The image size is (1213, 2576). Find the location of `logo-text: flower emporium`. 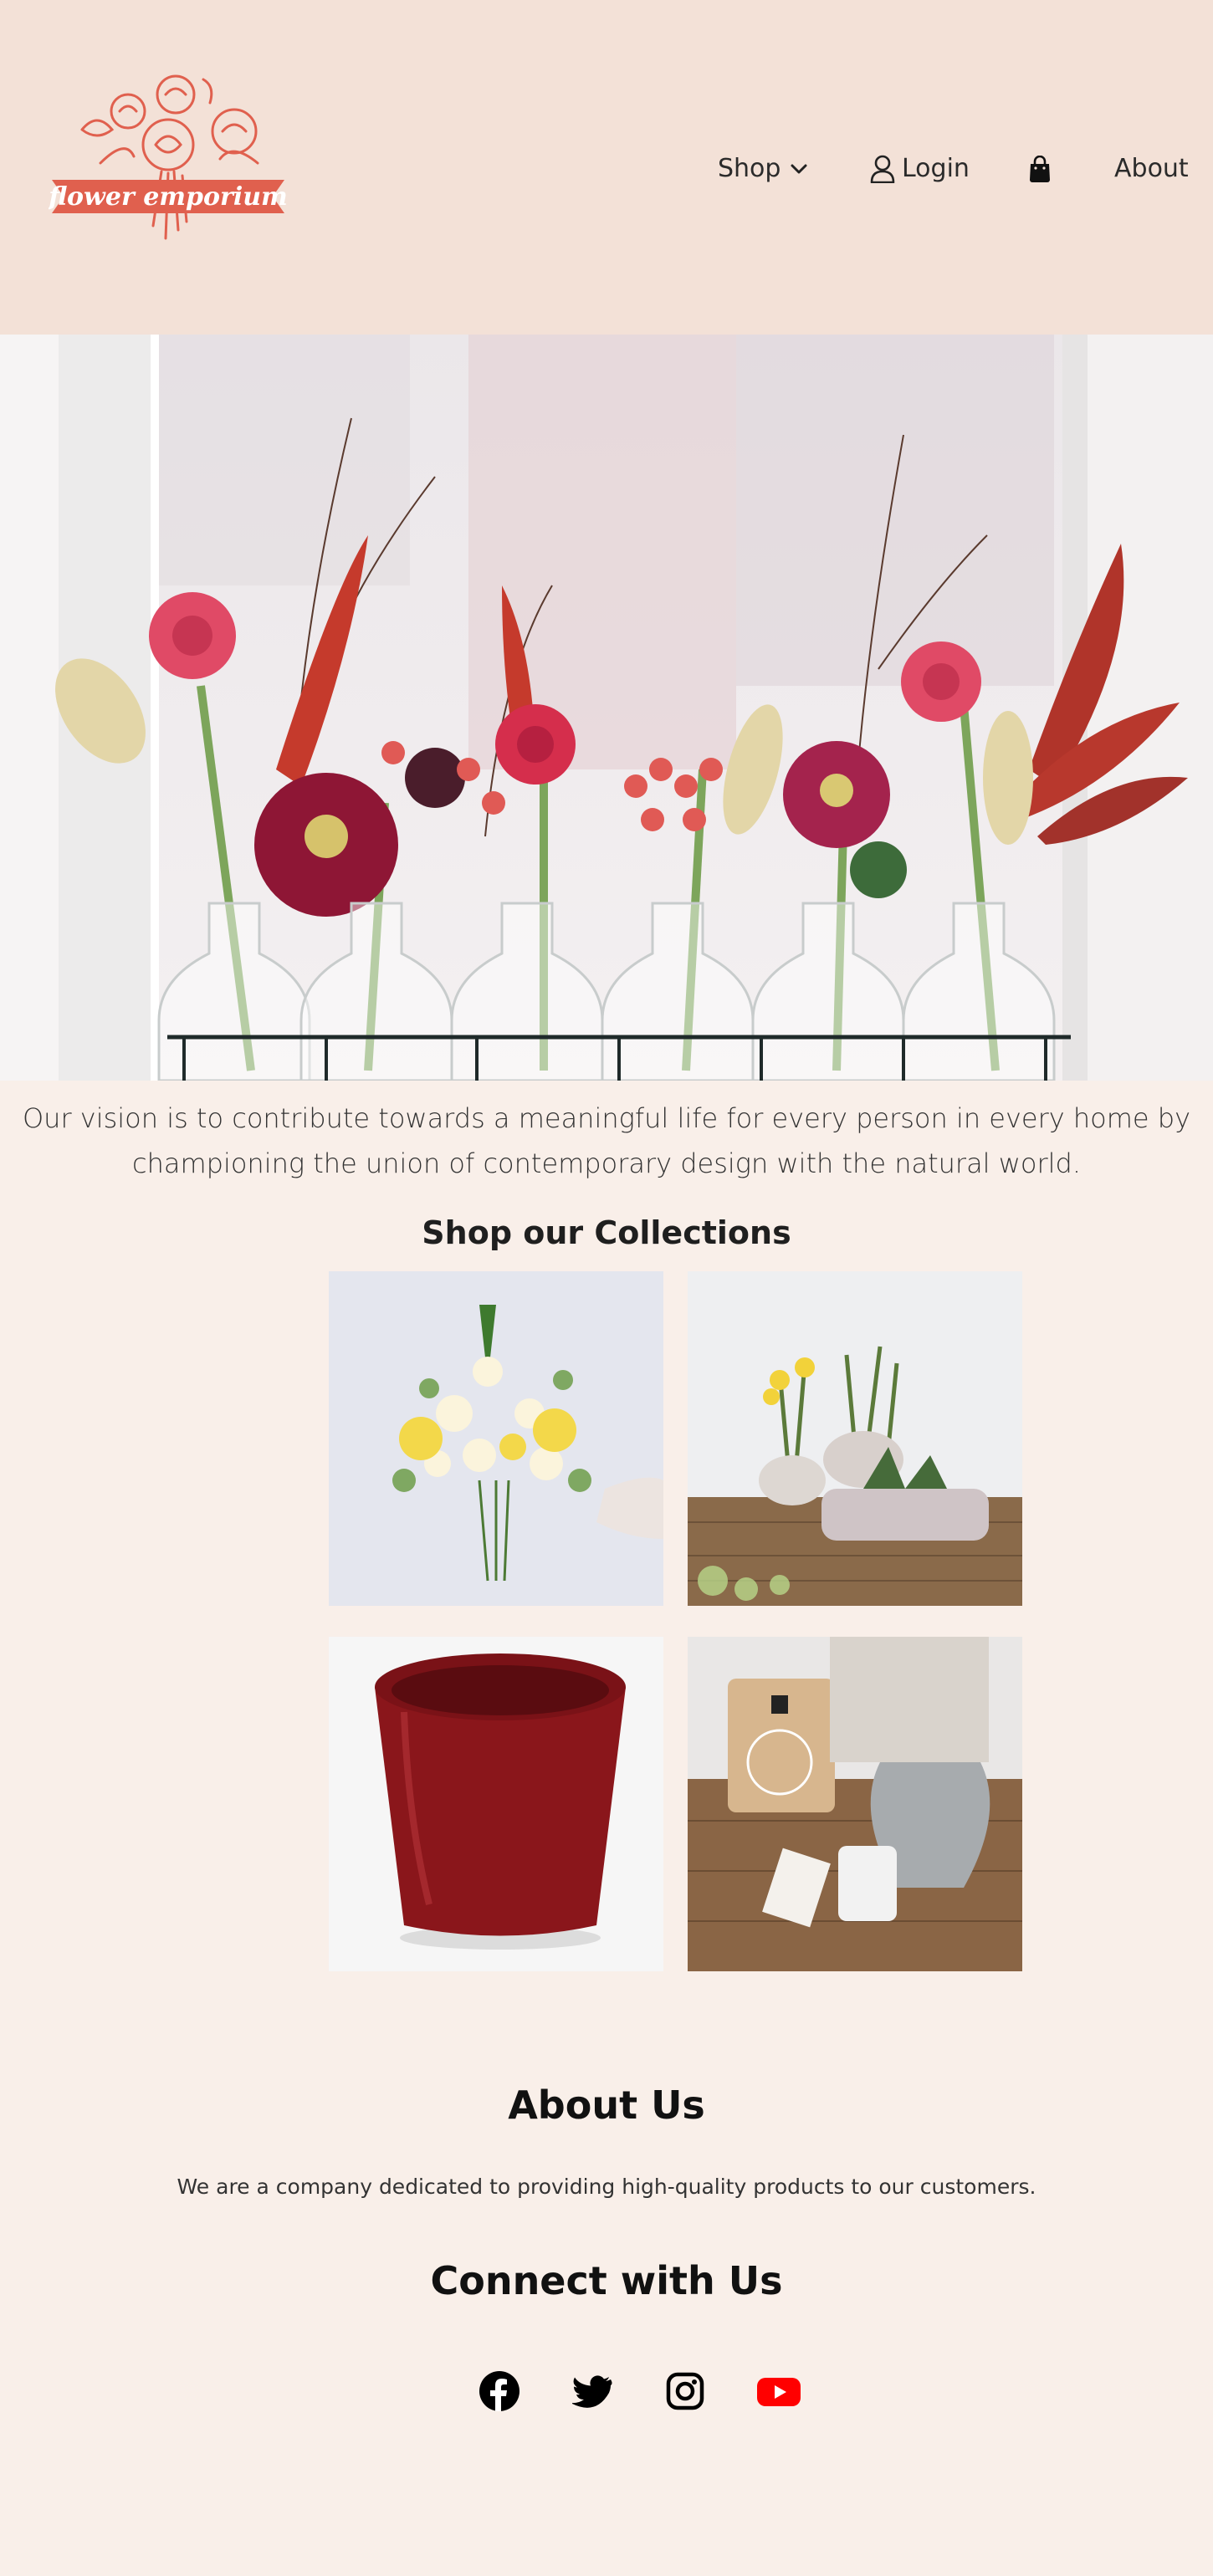

logo-text: flower emporium is located at coordinates (168, 197).